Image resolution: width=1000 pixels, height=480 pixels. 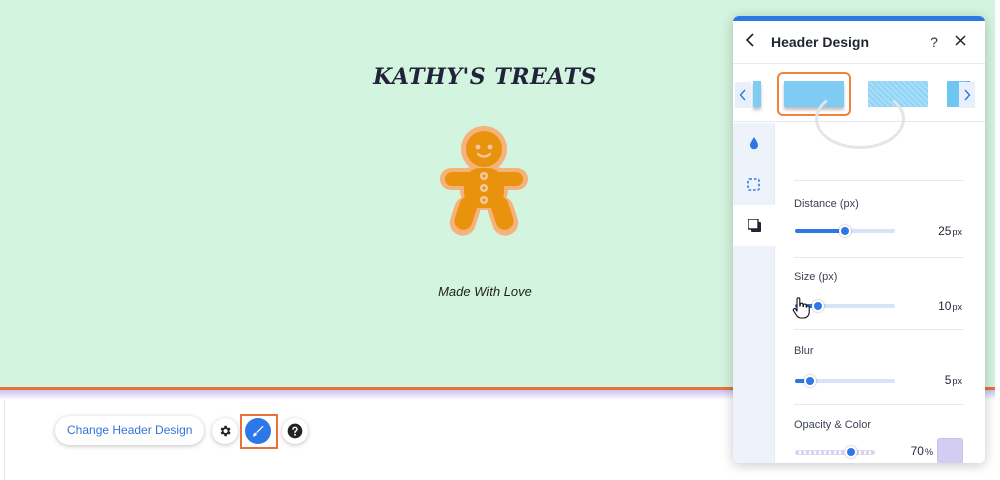 I want to click on site-tagline: Made With Love, so click(x=485, y=291).